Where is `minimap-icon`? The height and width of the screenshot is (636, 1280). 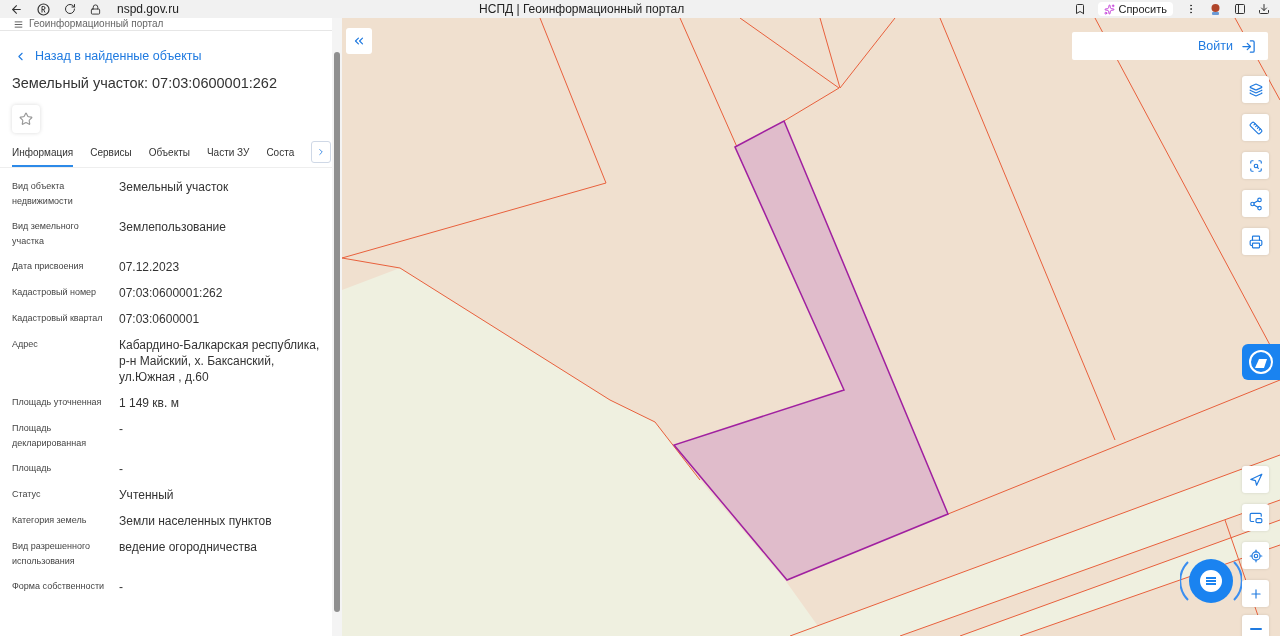 minimap-icon is located at coordinates (1255, 517).